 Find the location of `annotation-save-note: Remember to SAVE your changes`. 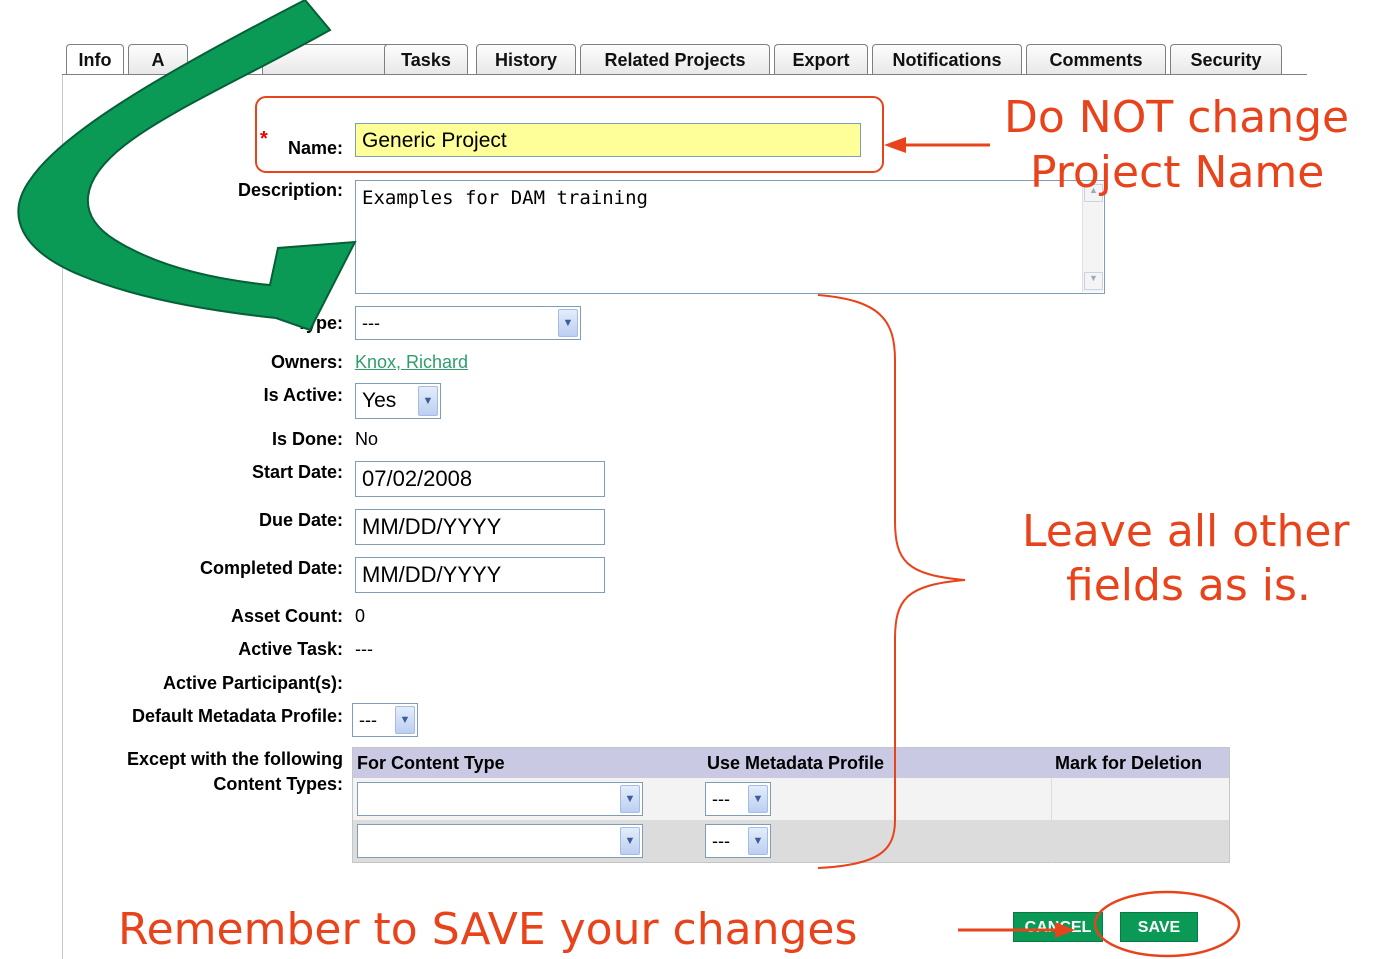

annotation-save-note: Remember to SAVE your changes is located at coordinates (488, 929).